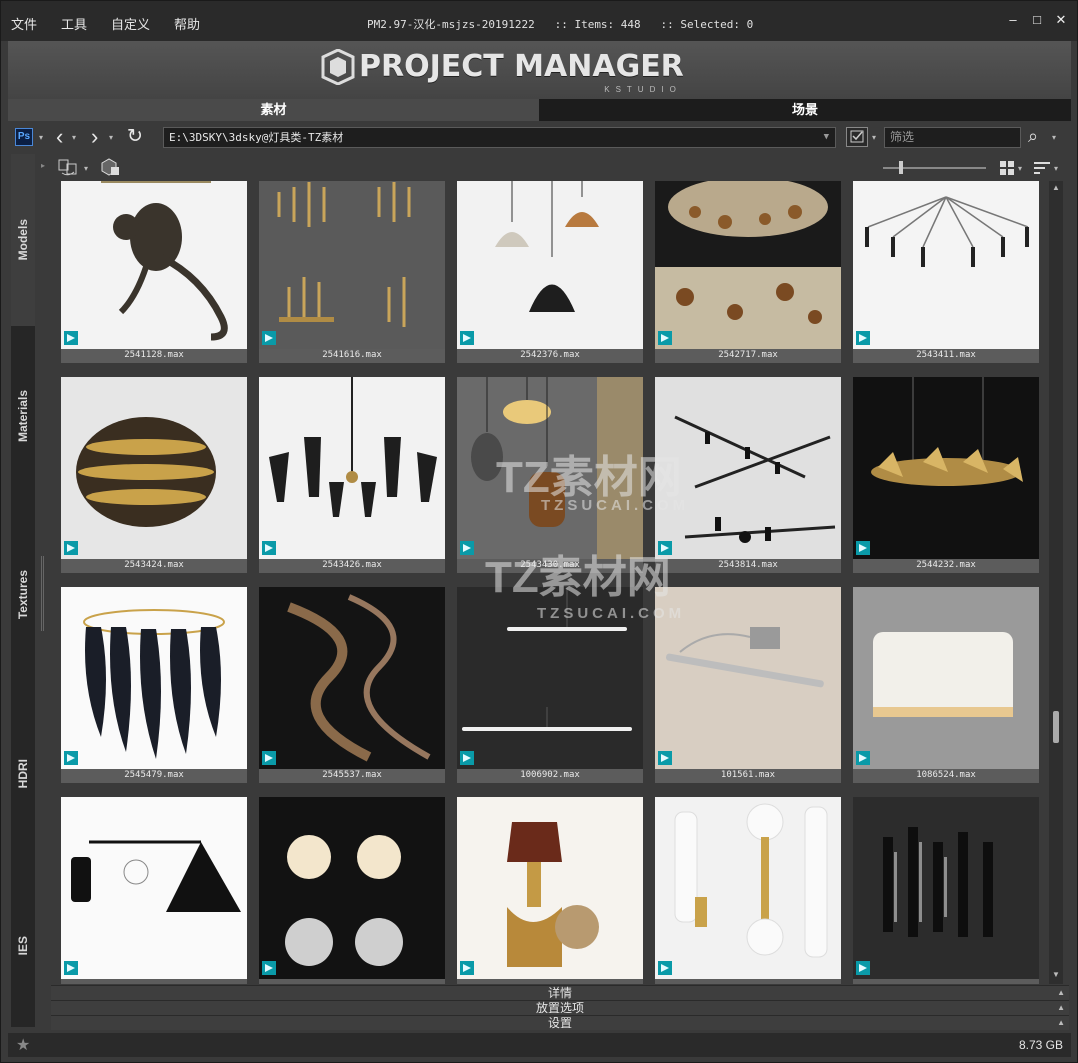 The width and height of the screenshot is (1078, 1063). I want to click on asset-thumbnail: 2544232.max, so click(946, 475).